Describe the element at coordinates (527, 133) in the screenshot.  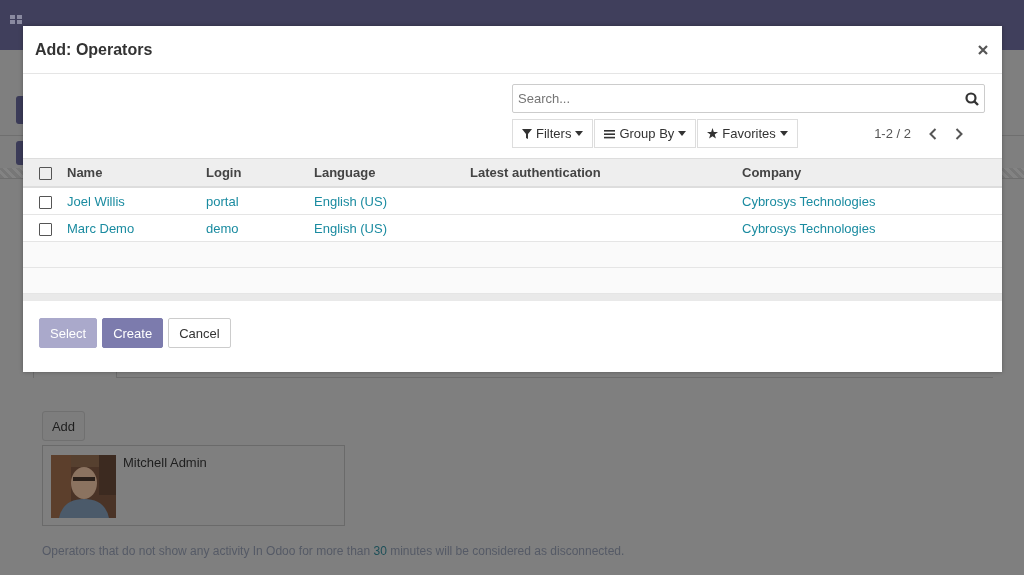
I see `filter-icon` at that location.